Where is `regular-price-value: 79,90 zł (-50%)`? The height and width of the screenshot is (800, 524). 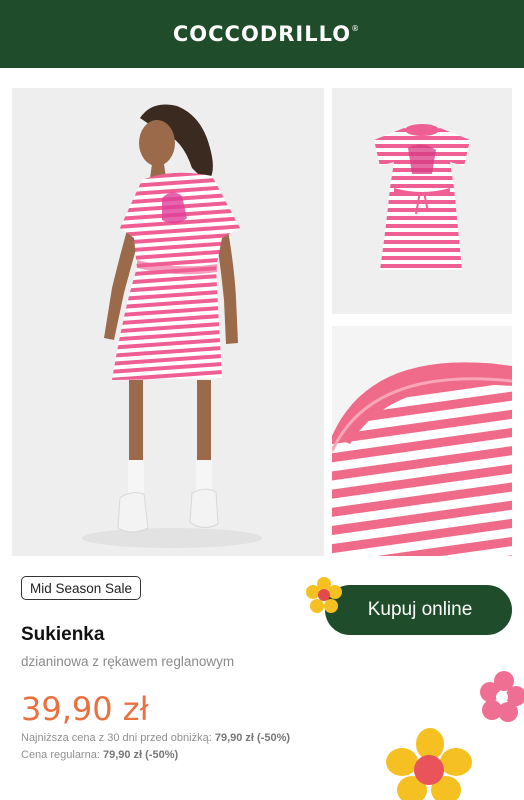 regular-price-value: 79,90 zł (-50%) is located at coordinates (140, 755).